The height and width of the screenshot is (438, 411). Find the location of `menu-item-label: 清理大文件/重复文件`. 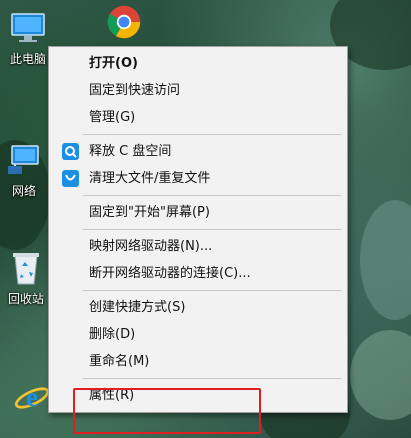

menu-item-label: 清理大文件/重复文件 is located at coordinates (150, 178).